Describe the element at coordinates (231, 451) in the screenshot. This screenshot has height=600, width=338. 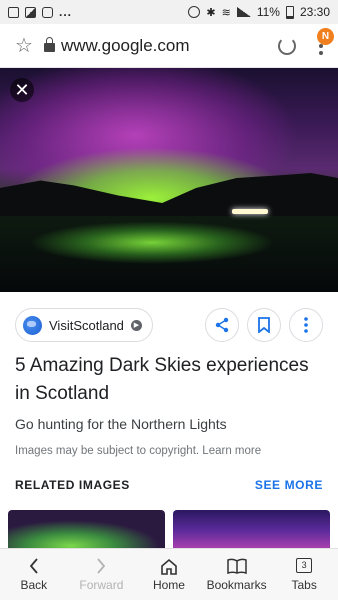
I see `learn-more-link: Learn more` at that location.